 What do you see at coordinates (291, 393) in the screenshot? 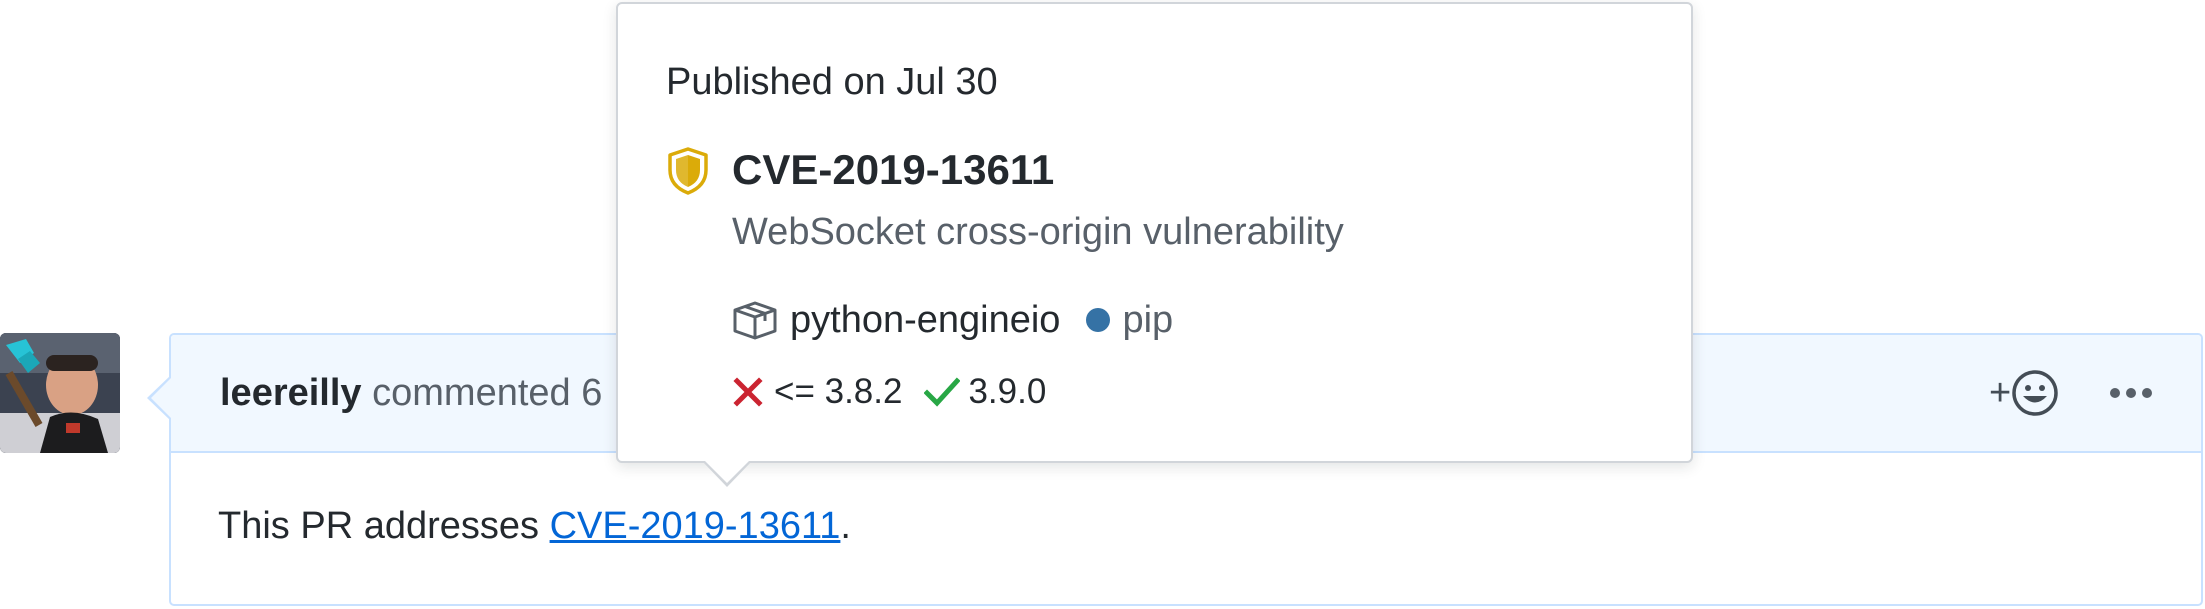
I see `comment-author-link: leereilly` at bounding box center [291, 393].